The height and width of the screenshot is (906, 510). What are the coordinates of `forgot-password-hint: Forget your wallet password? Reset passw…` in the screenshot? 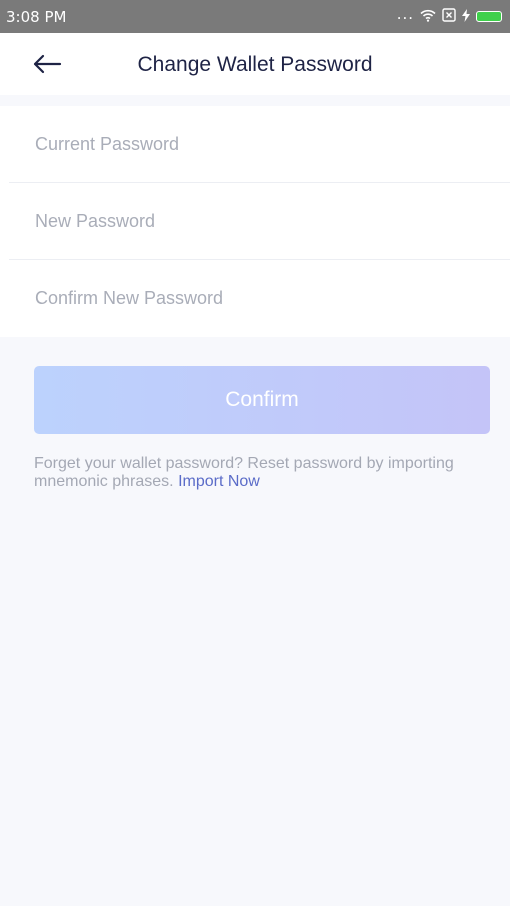 It's located at (264, 473).